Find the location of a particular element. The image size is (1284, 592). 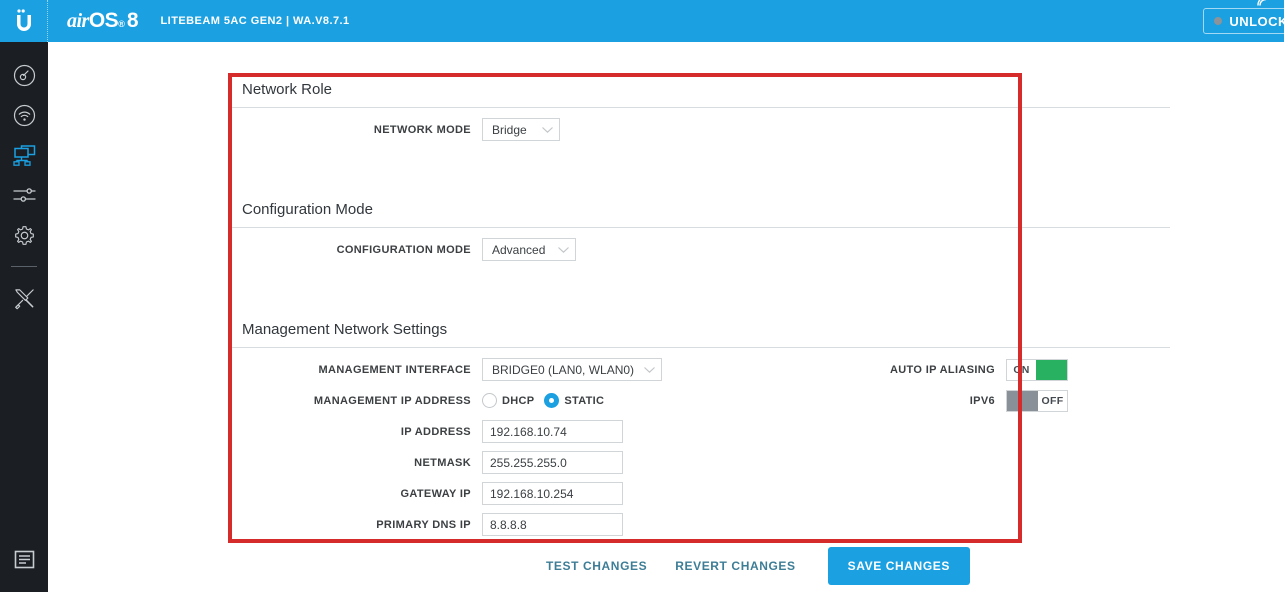

revert-changes-button: REVERT CHANGES is located at coordinates (735, 566).